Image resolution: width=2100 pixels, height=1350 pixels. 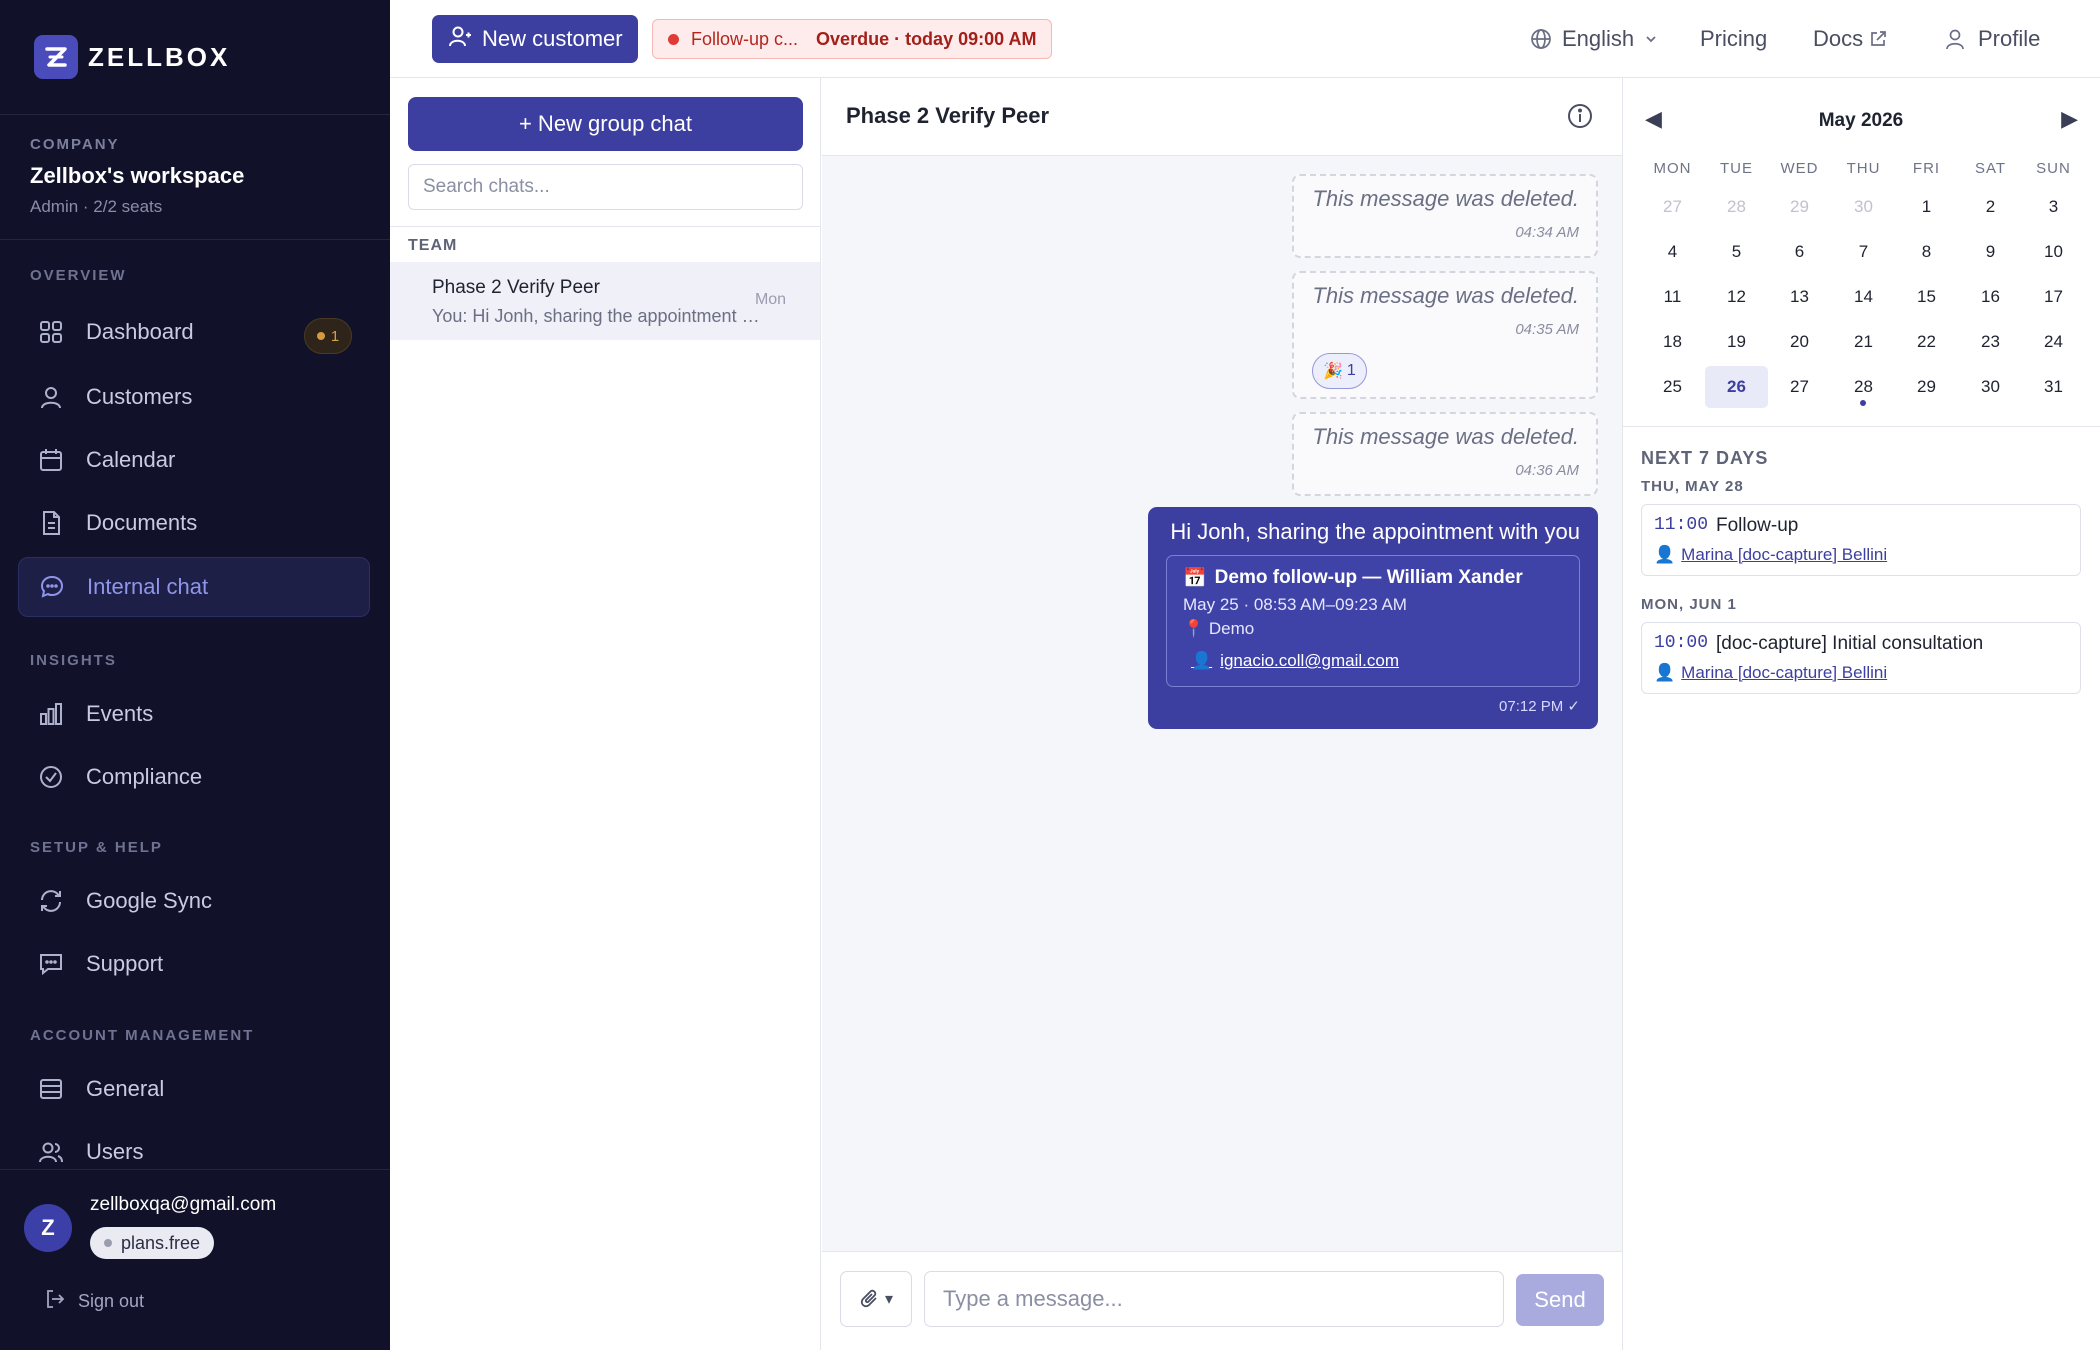 What do you see at coordinates (1445, 335) in the screenshot?
I see `deleted-message: This message was deleted. 04:35 AM 🎉 1` at bounding box center [1445, 335].